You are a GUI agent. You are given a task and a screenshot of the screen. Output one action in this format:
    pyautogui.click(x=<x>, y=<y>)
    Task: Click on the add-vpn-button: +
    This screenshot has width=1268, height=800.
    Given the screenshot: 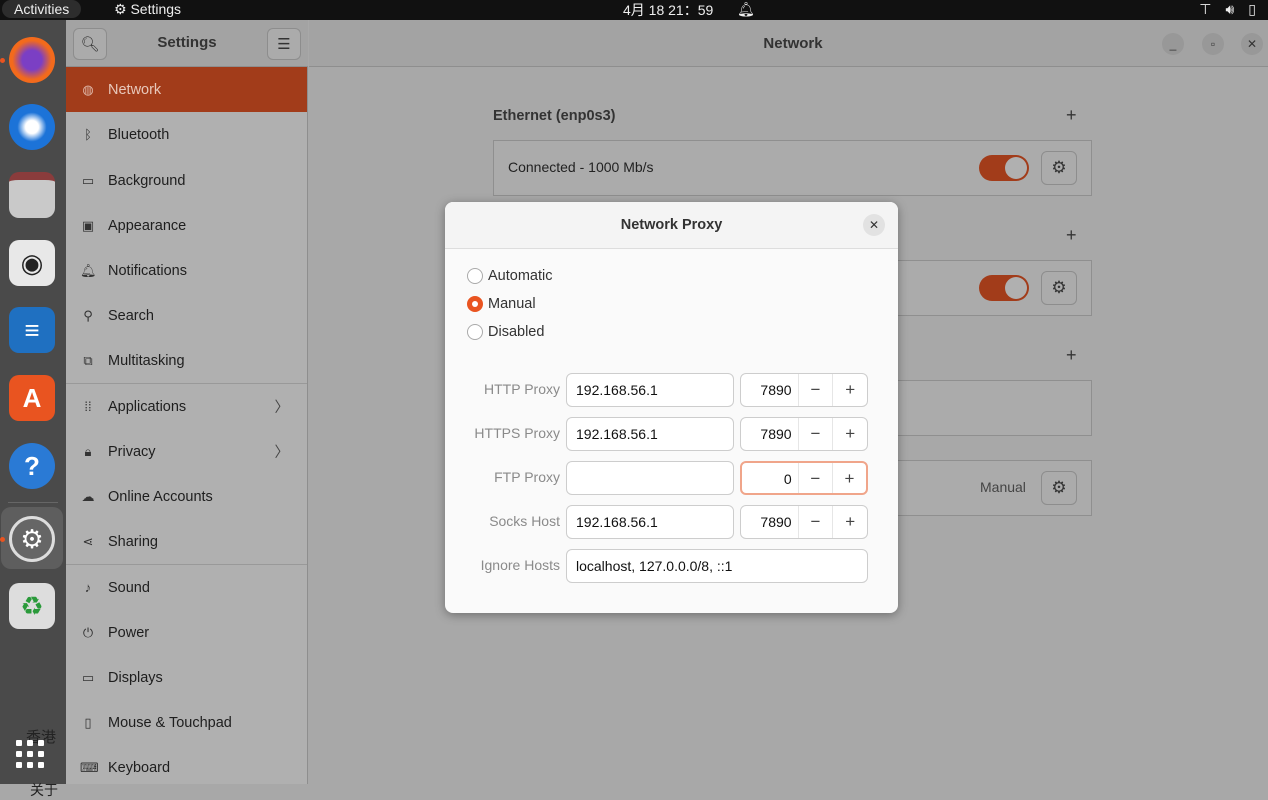 What is the action you would take?
    pyautogui.click(x=1071, y=355)
    